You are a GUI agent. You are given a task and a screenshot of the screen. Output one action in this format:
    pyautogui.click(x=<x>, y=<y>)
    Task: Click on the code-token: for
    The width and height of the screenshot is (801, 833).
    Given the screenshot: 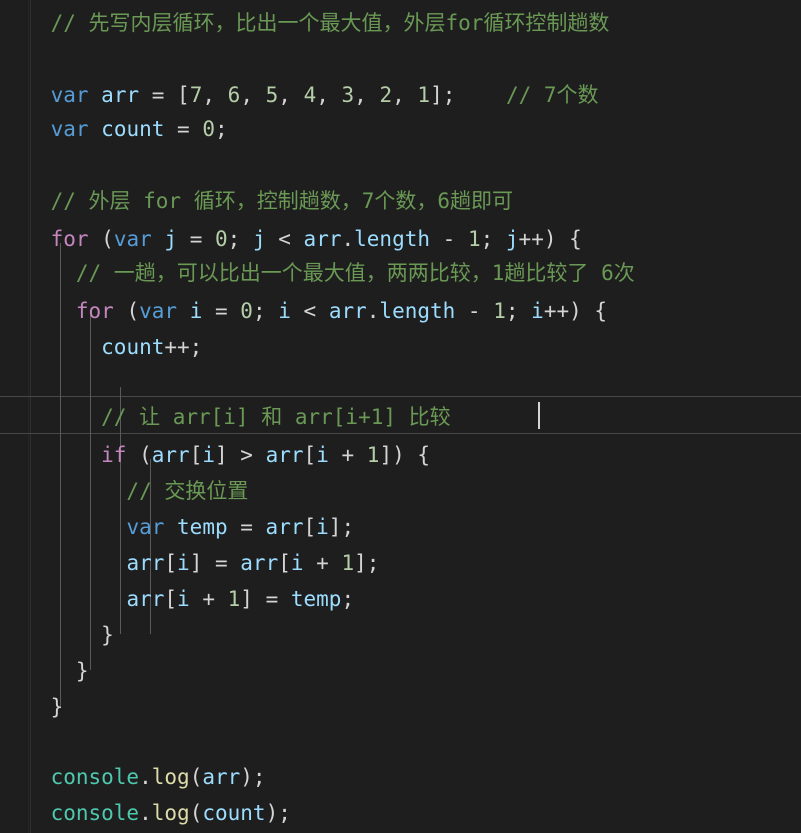 What is the action you would take?
    pyautogui.click(x=69, y=239)
    